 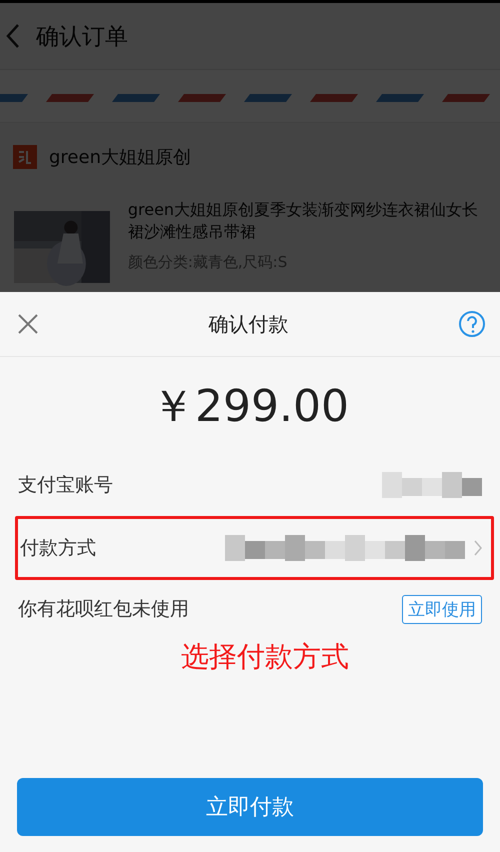 I want to click on shop-name: green大姐姐原创, so click(x=120, y=157).